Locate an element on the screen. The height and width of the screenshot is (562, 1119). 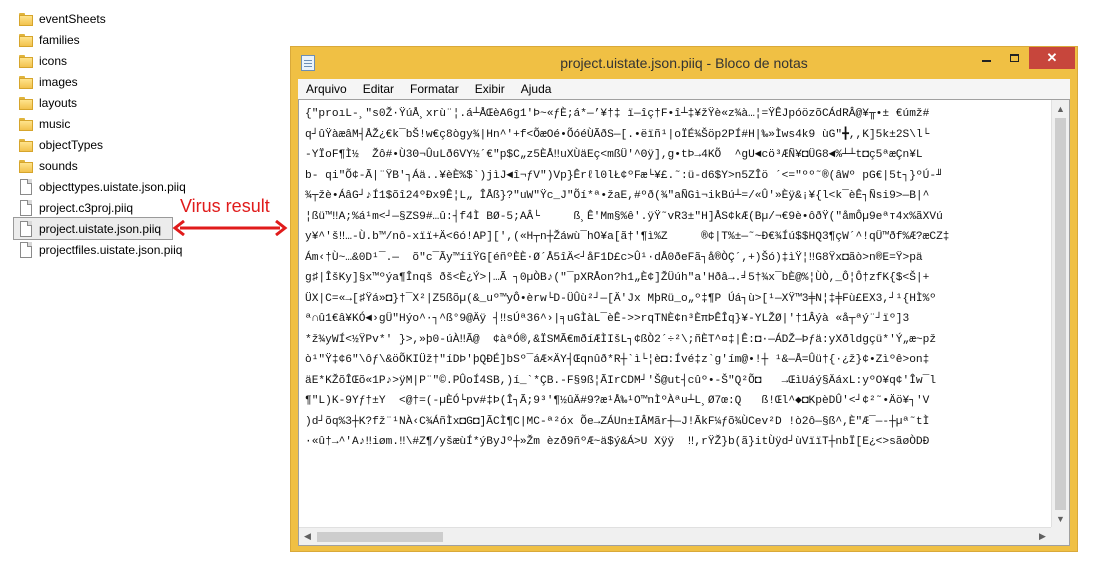
scroll-right-icon: ▶ is located at coordinates (1042, 536).